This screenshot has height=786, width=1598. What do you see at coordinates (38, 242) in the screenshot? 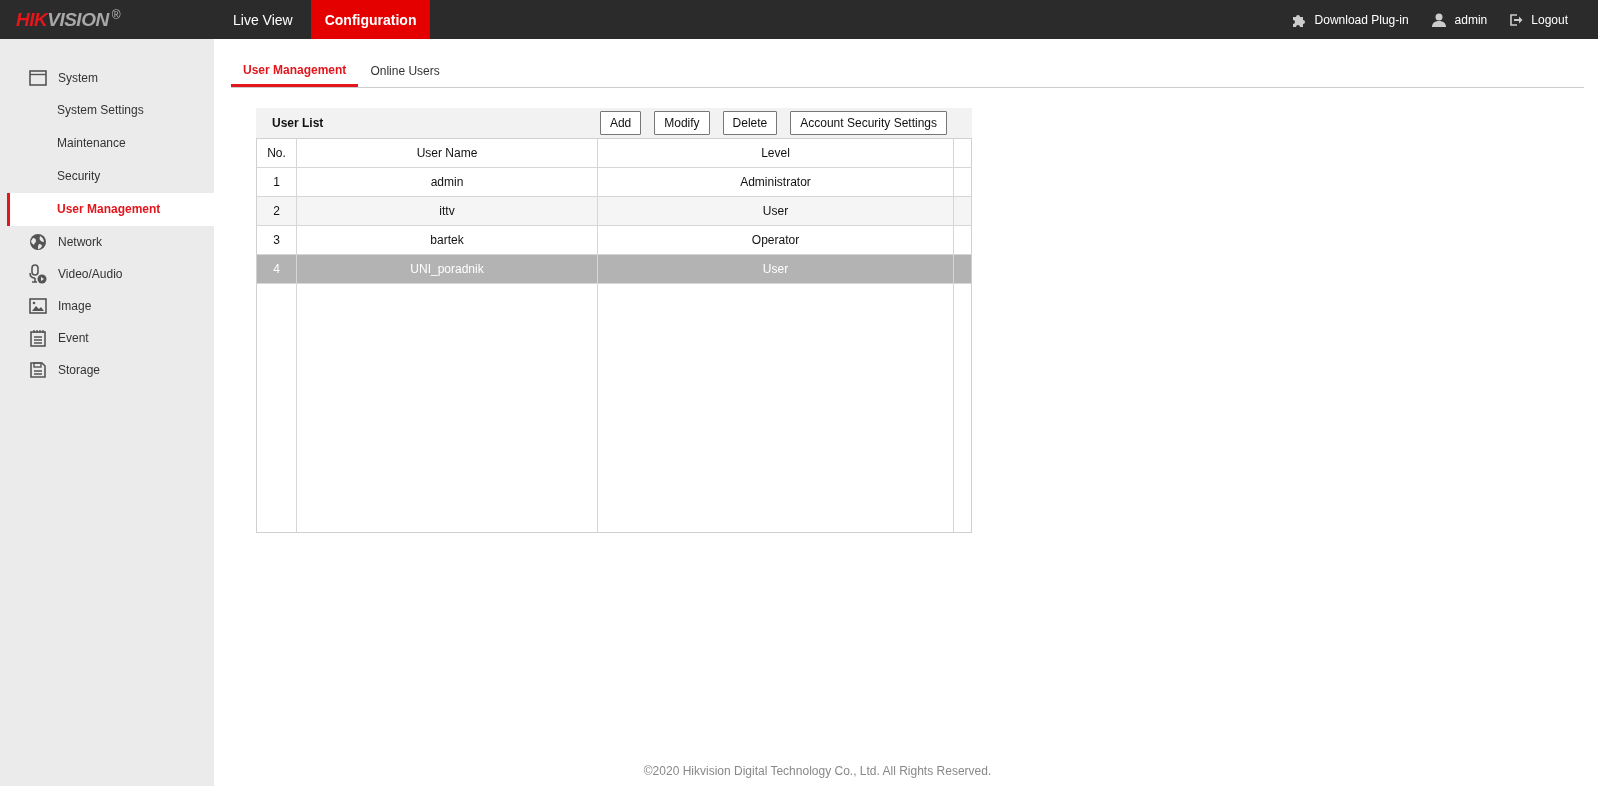
I see `globe-icon` at bounding box center [38, 242].